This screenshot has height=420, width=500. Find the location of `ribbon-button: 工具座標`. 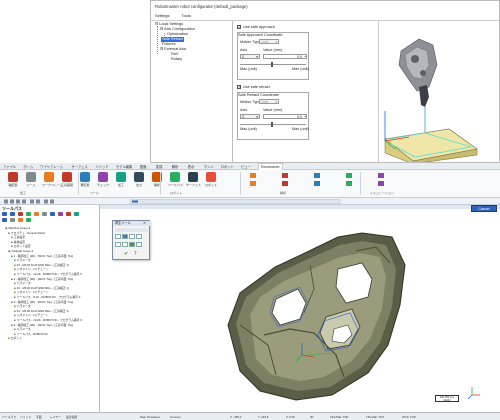

ribbon-button: 工具座標 is located at coordinates (67, 179).